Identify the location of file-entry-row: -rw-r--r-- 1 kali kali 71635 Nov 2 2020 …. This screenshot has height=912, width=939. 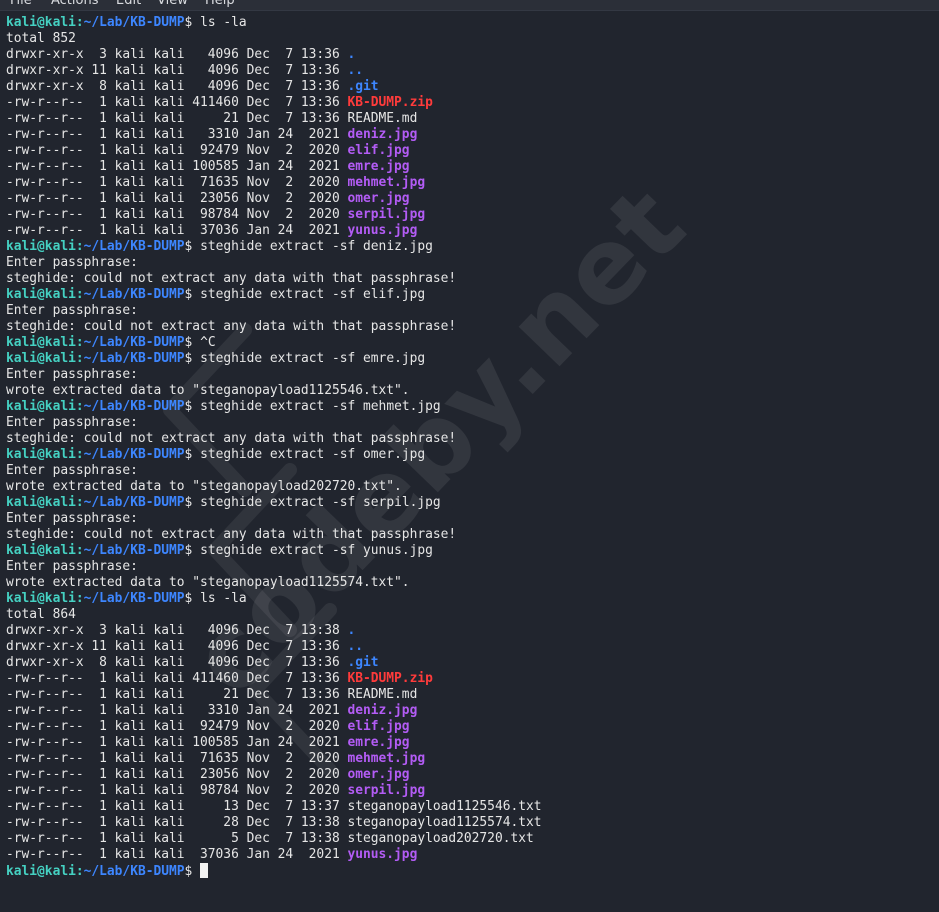
(468, 183).